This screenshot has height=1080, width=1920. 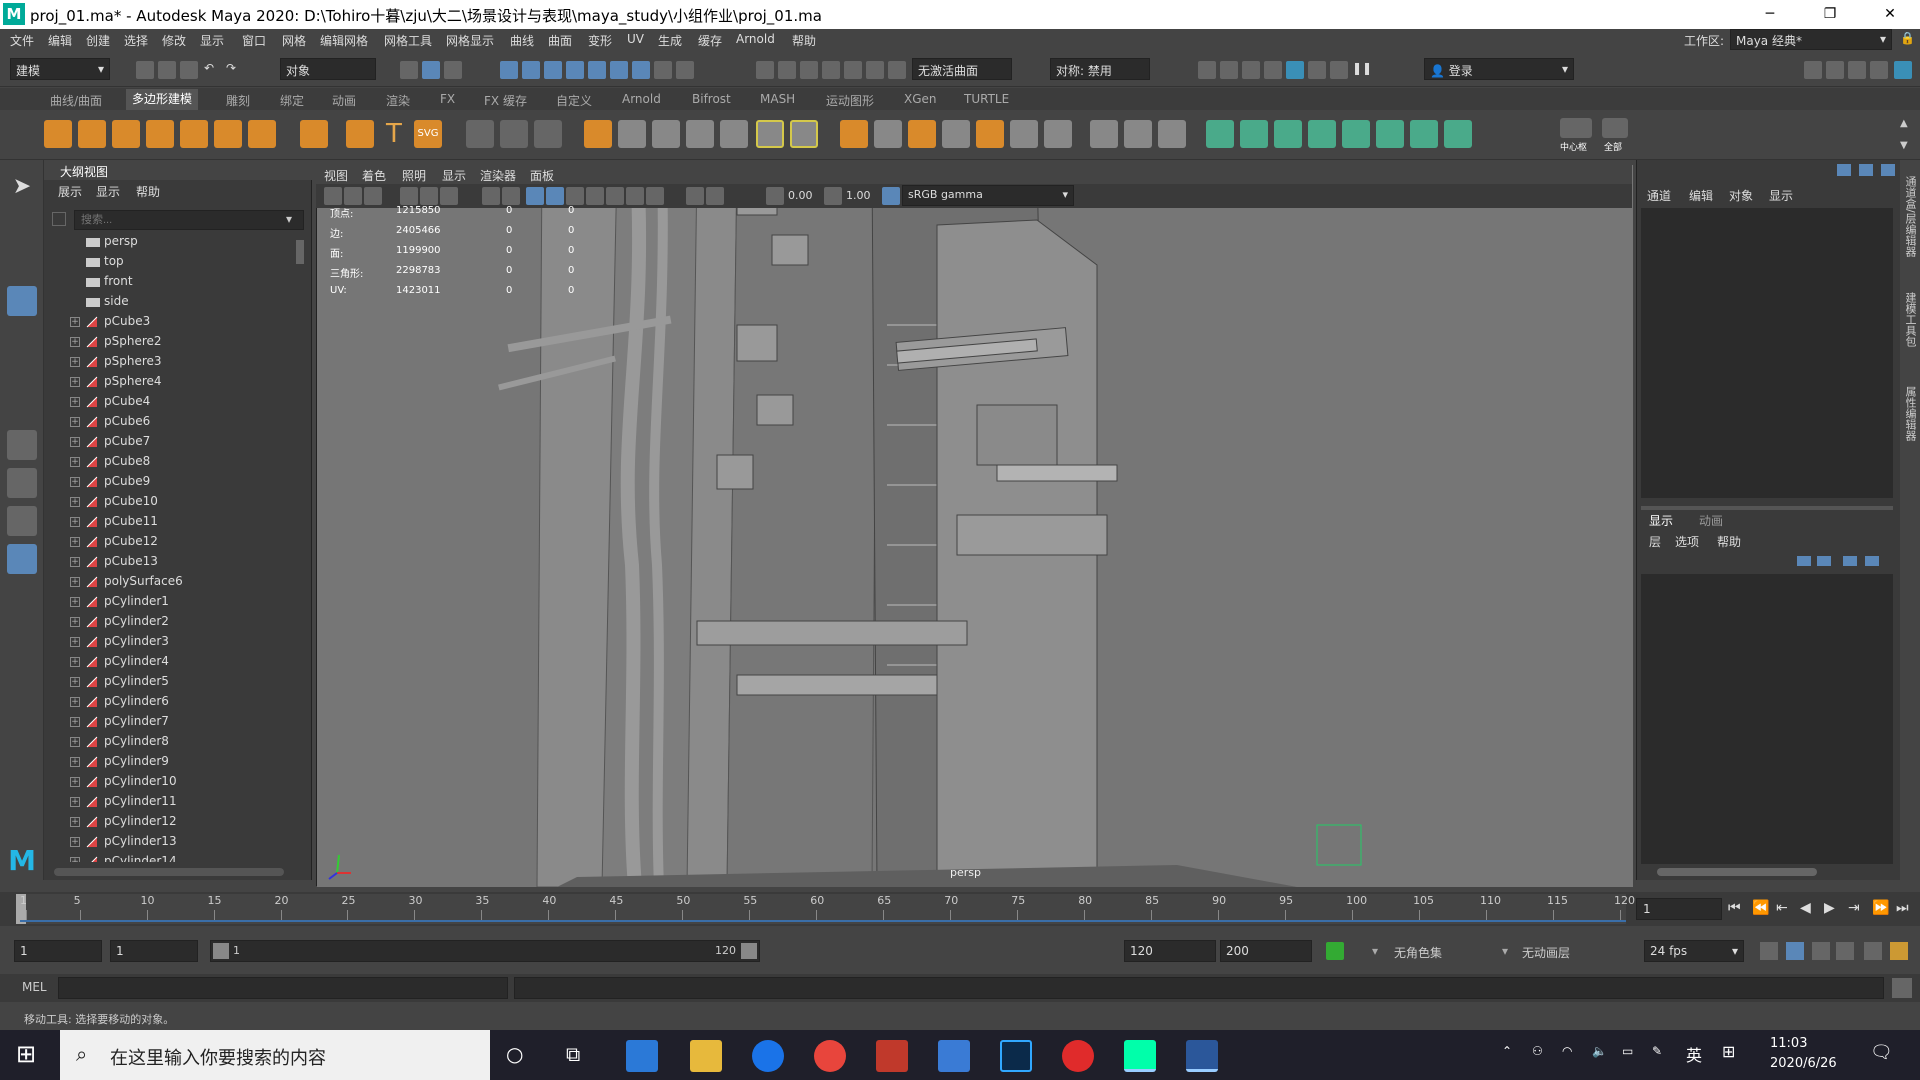 I want to click on menu-surfaces: 曲面, so click(x=560, y=40).